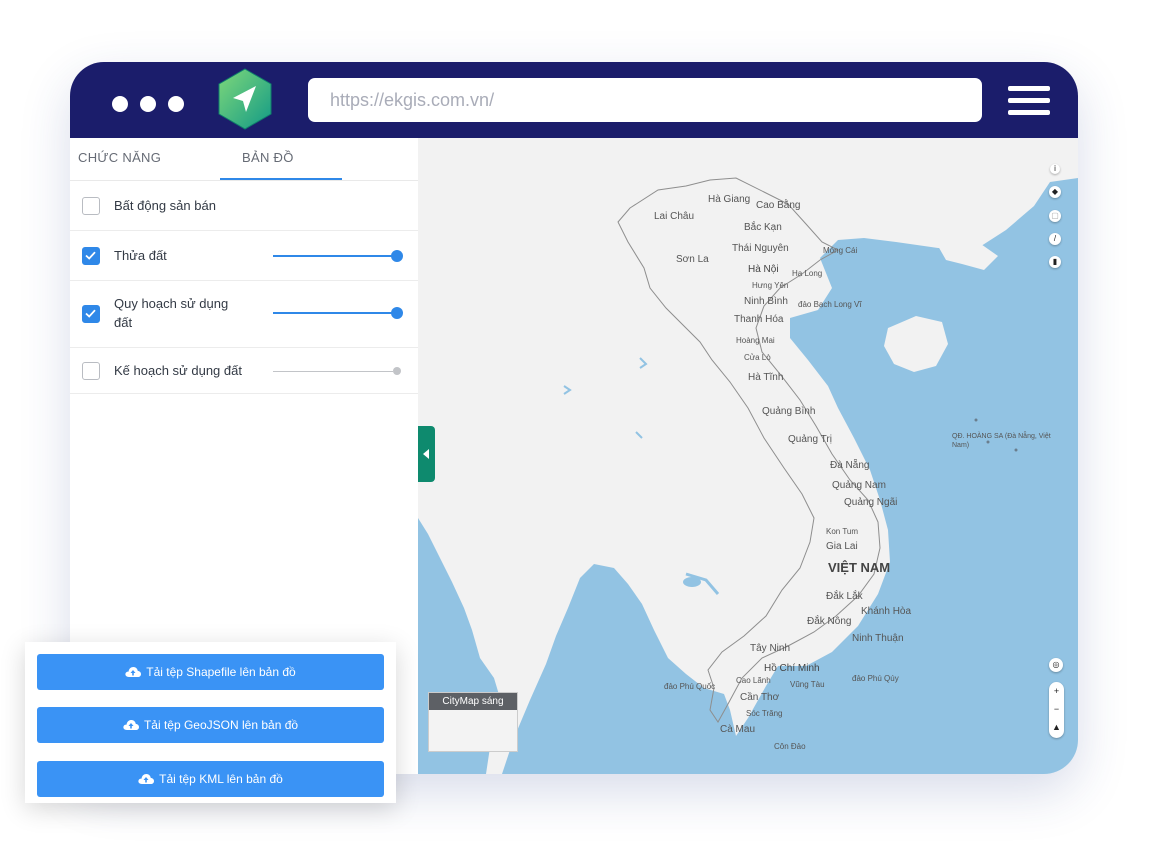 This screenshot has width=1150, height=846. What do you see at coordinates (119, 157) in the screenshot?
I see `tab-chuc-nang: CHỨC NĂNG` at bounding box center [119, 157].